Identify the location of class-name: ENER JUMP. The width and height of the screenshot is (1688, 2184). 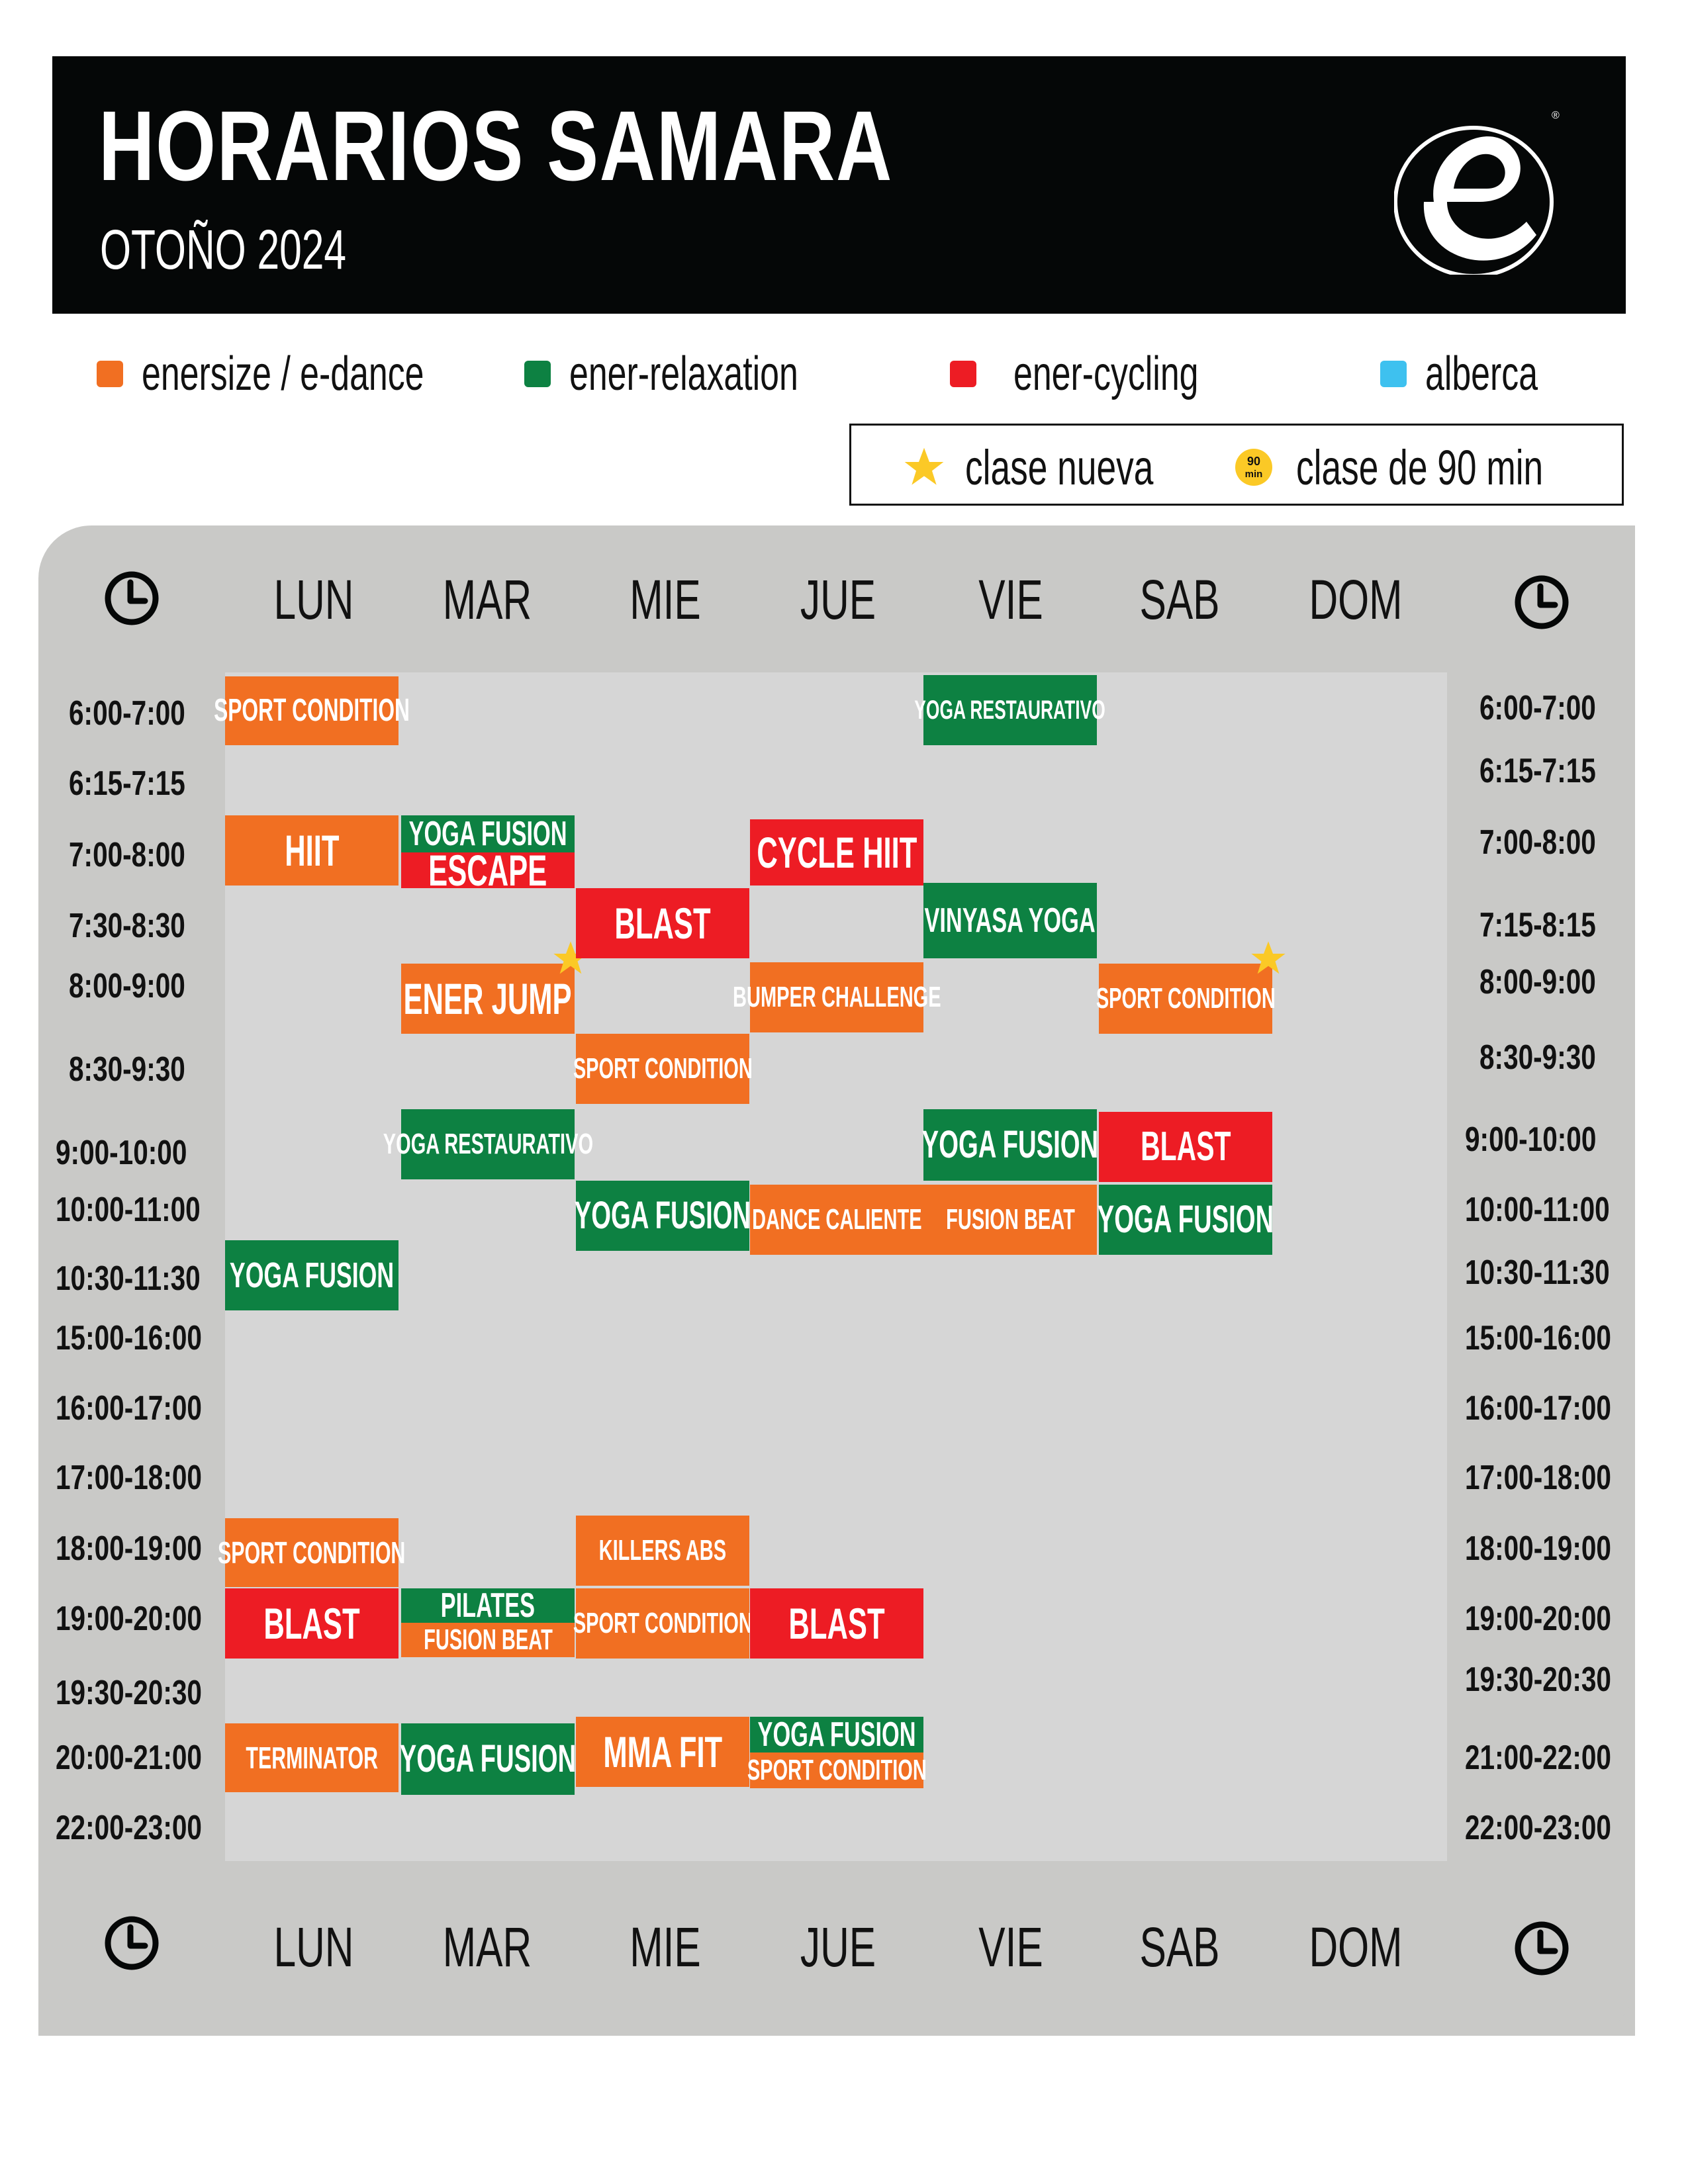
(488, 998).